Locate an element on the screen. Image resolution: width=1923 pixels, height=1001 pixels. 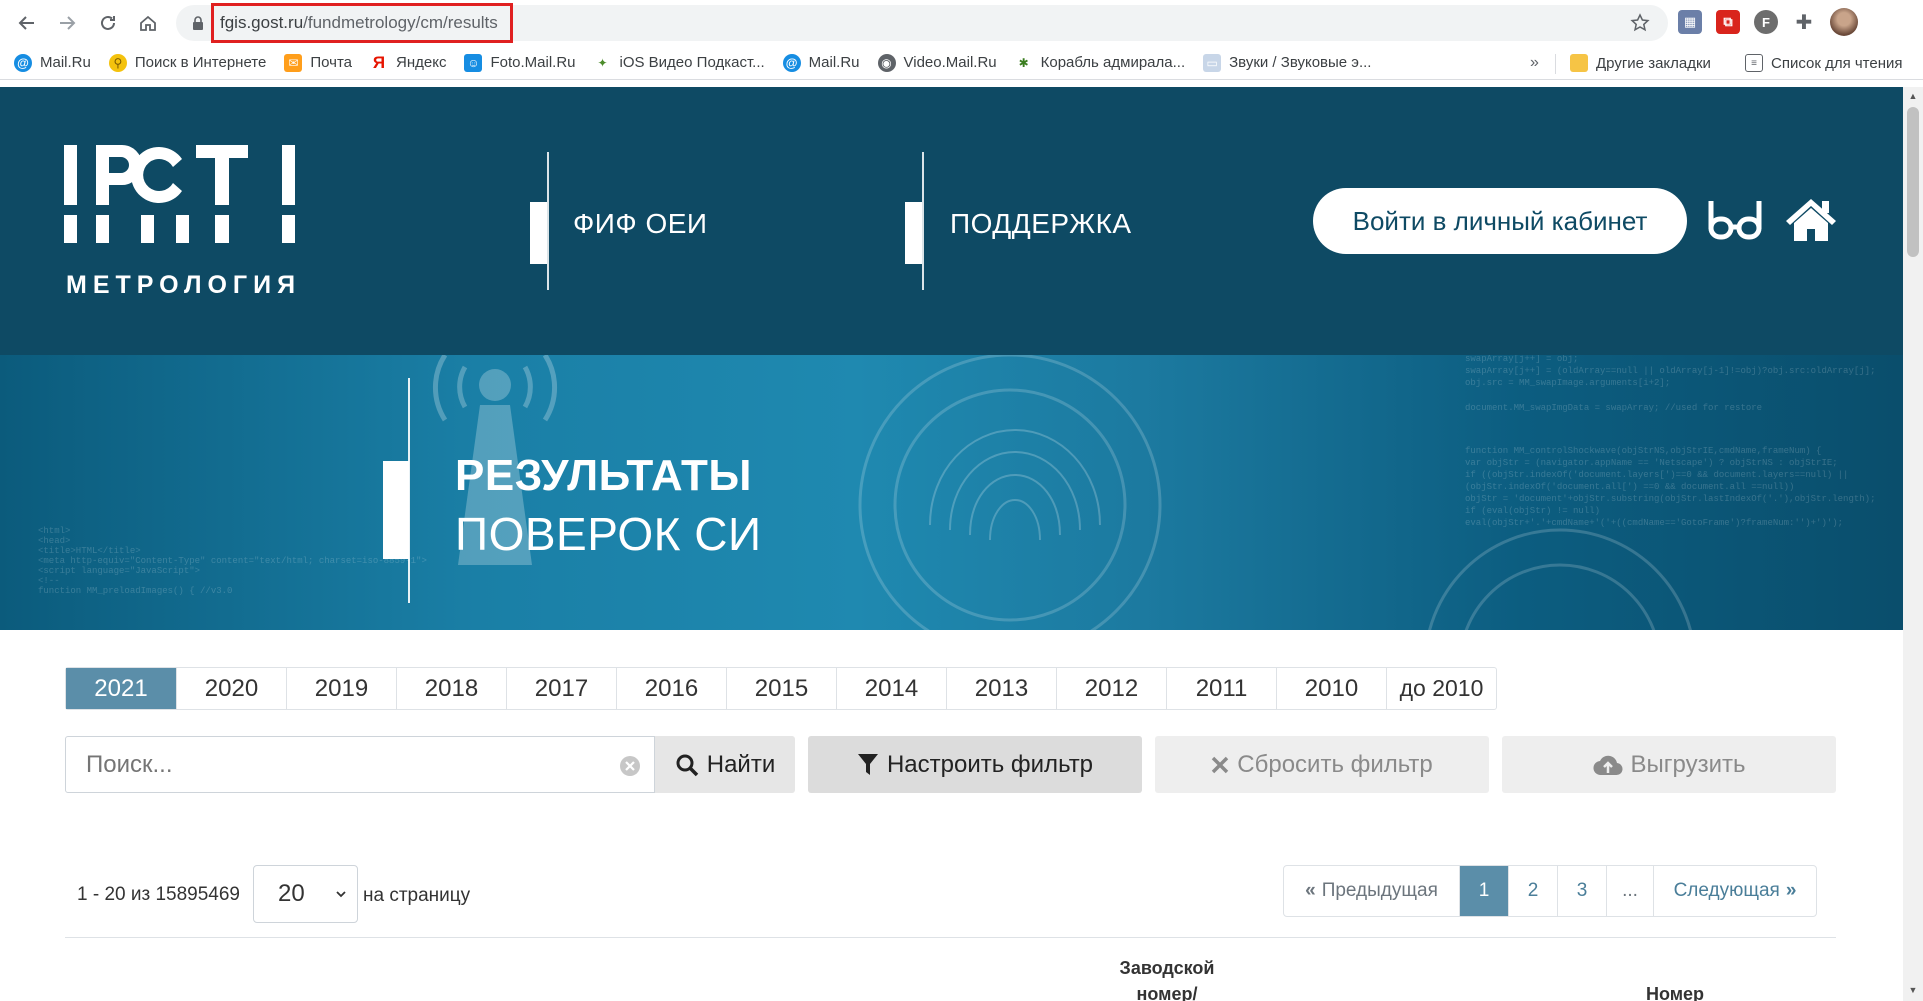
bookmark-item: ✉ Почта is located at coordinates (318, 62).